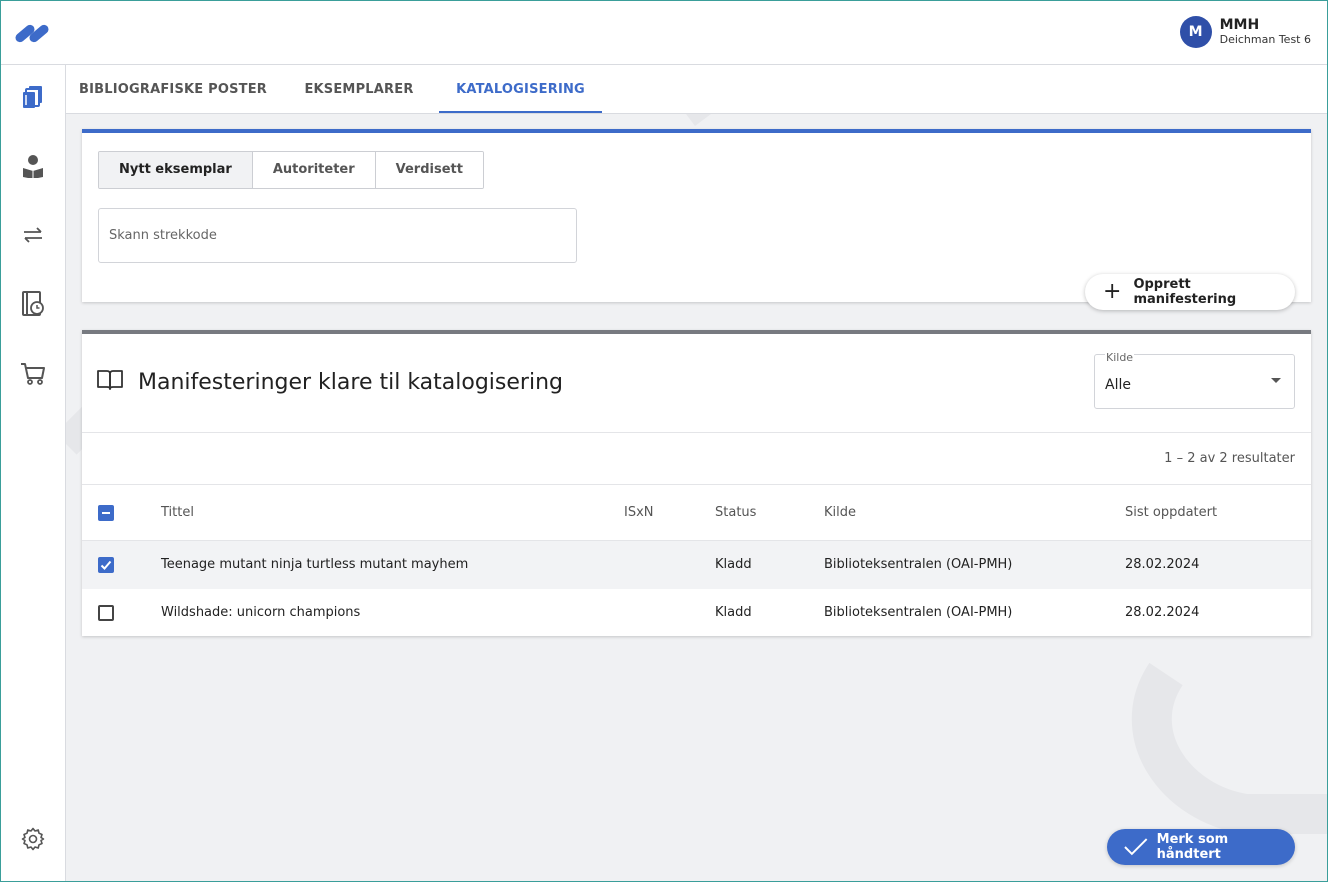 This screenshot has height=882, width=1328. I want to click on plus-icon: +, so click(1112, 291).